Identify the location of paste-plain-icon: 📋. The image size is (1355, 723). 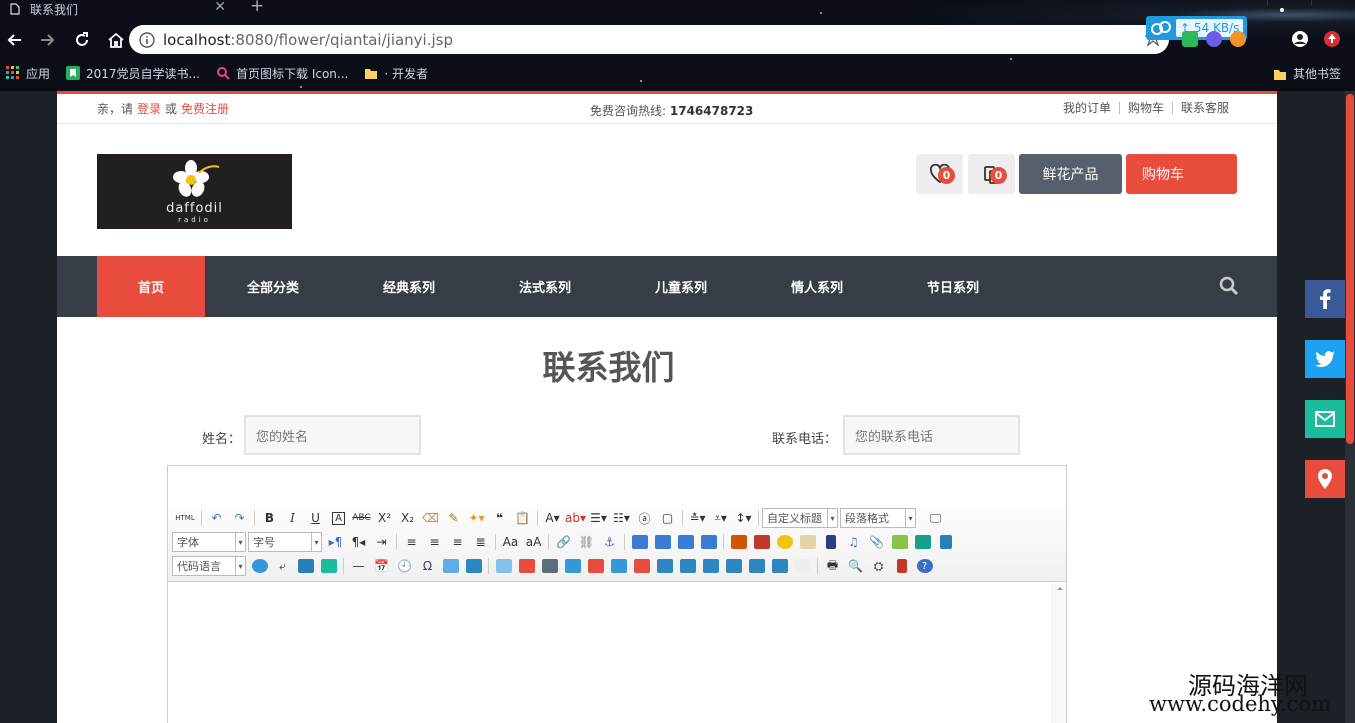
(522, 518).